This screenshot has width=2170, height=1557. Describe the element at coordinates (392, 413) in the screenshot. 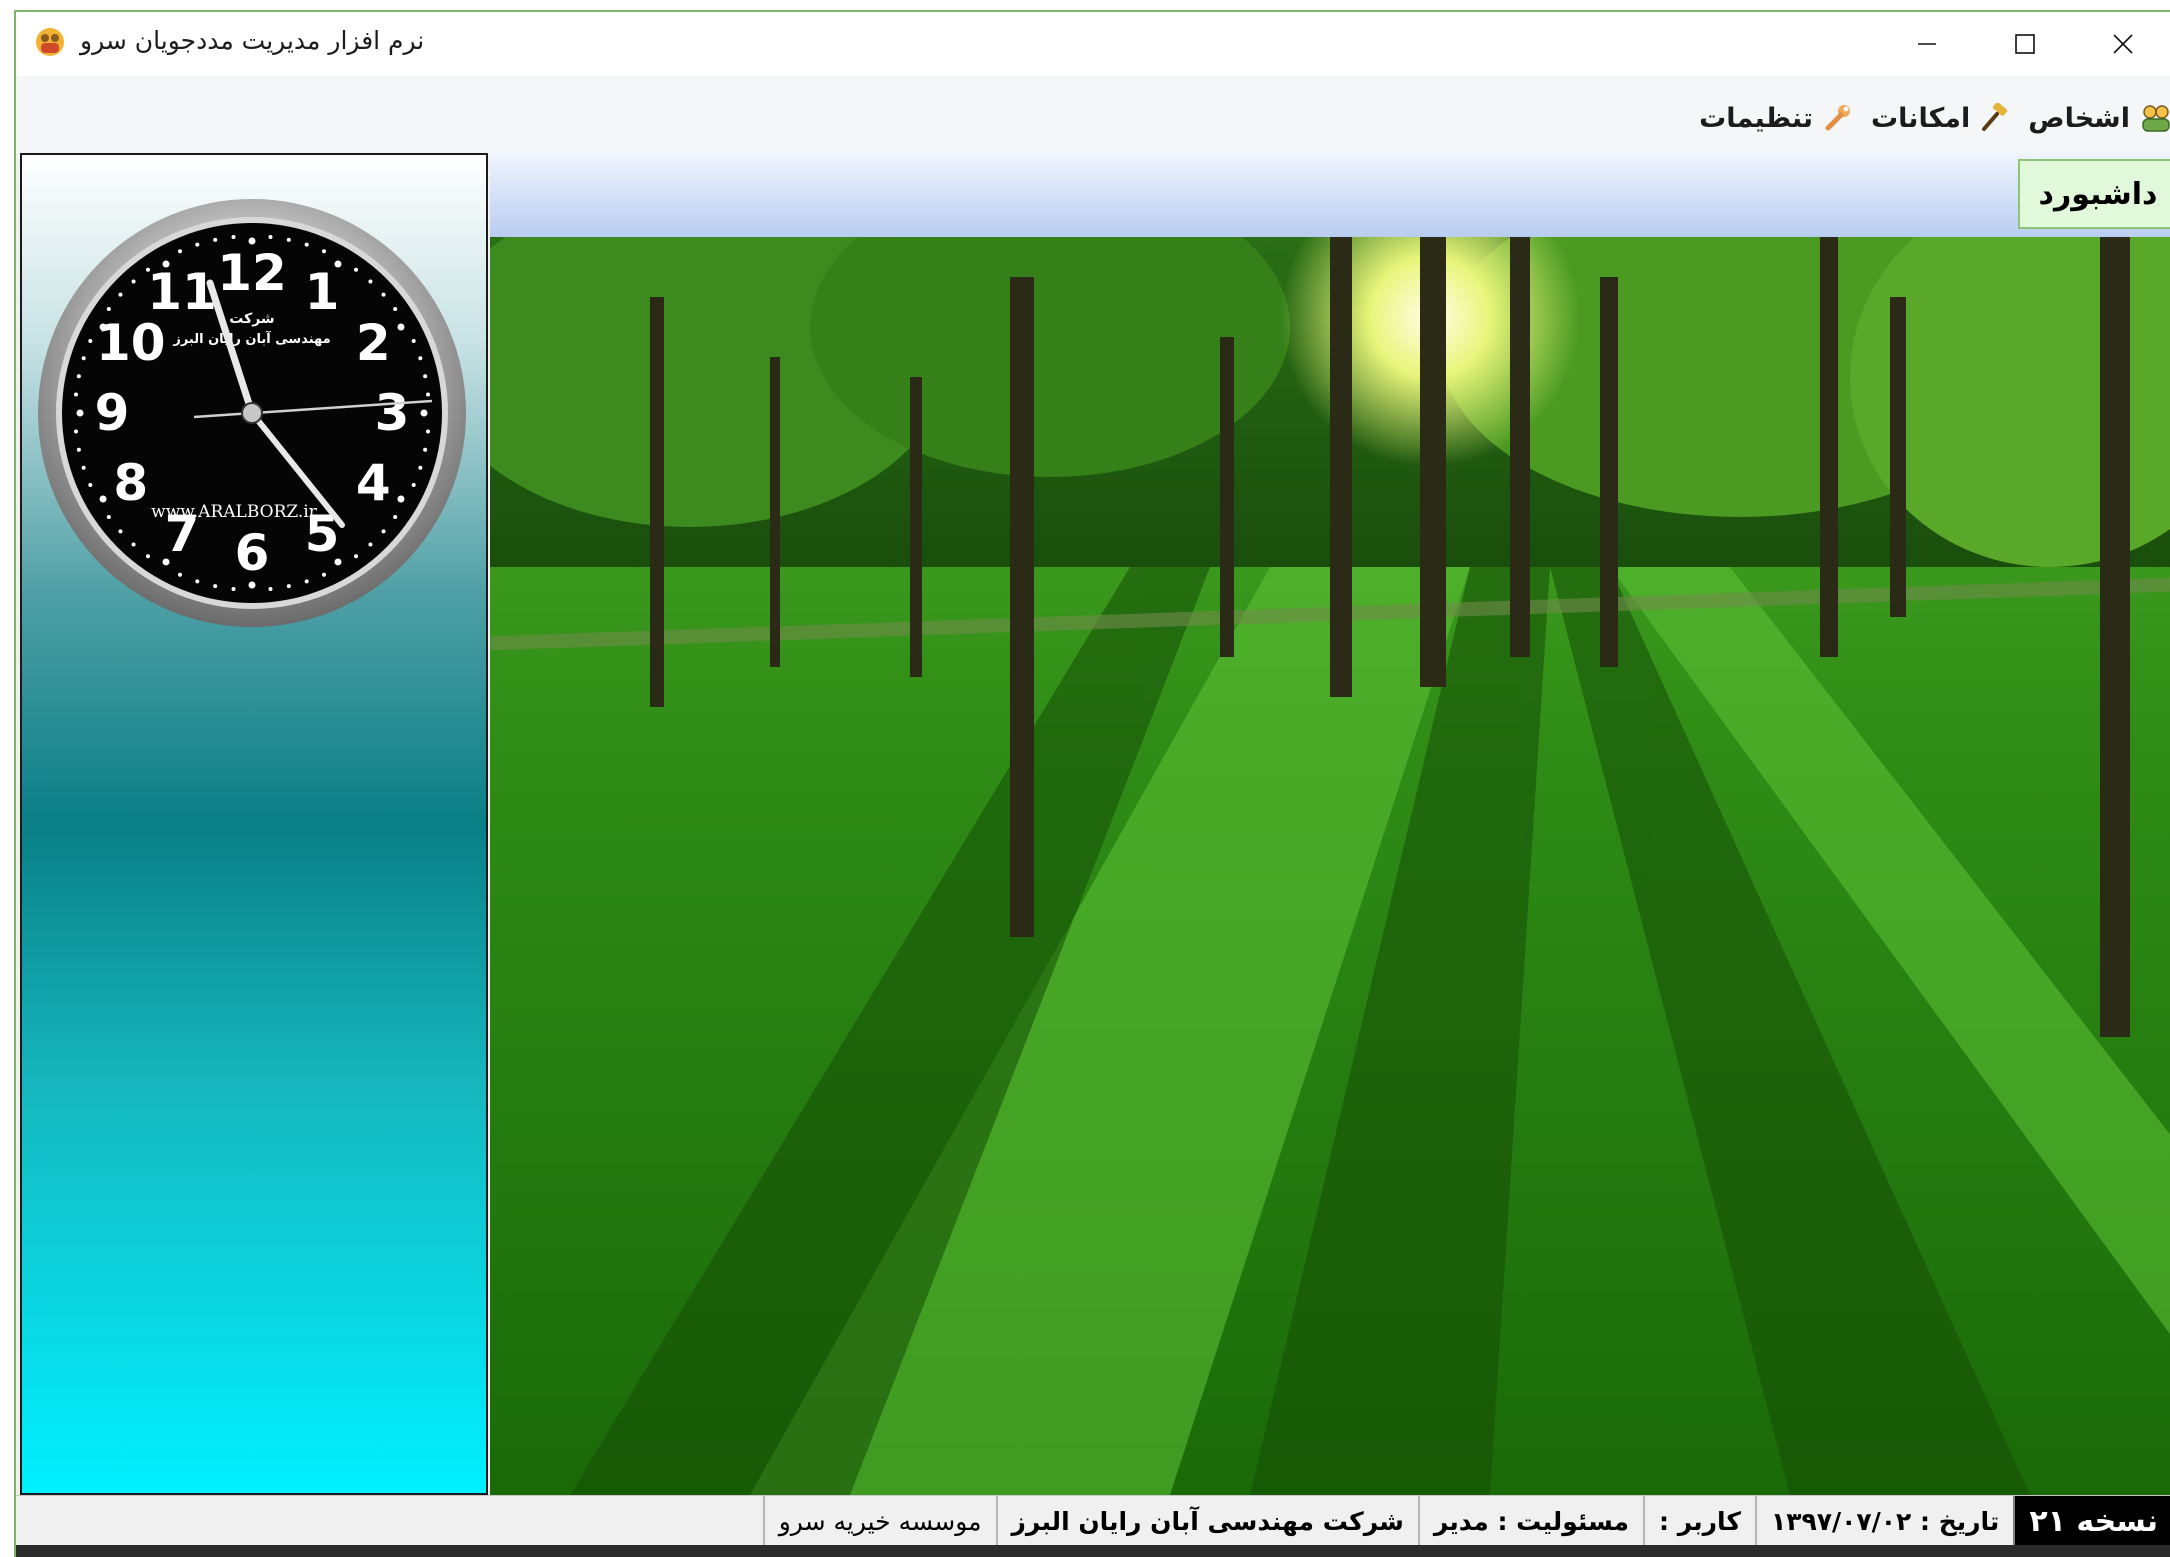

I see `clock-numeral: 3` at that location.